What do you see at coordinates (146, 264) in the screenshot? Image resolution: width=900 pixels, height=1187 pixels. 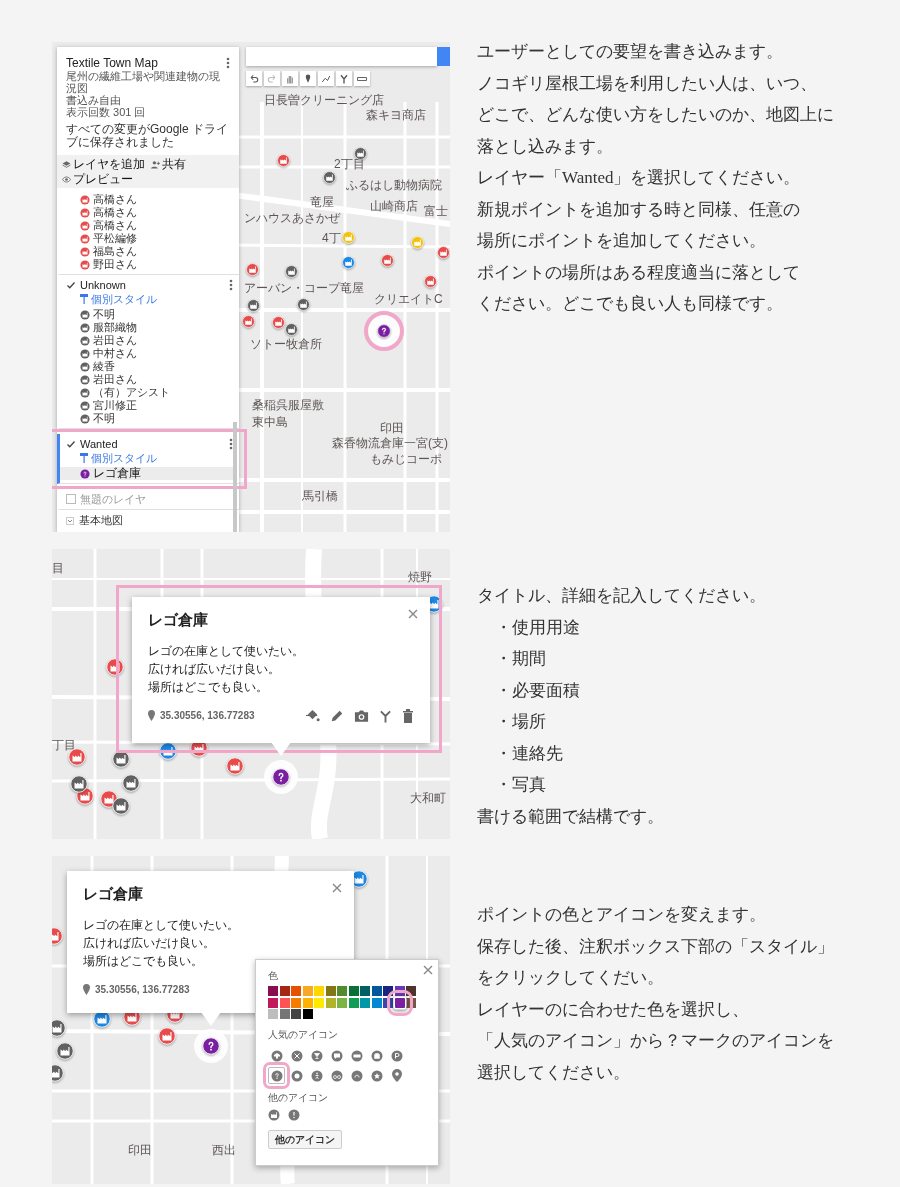 I see `layer-item: 野田さん` at bounding box center [146, 264].